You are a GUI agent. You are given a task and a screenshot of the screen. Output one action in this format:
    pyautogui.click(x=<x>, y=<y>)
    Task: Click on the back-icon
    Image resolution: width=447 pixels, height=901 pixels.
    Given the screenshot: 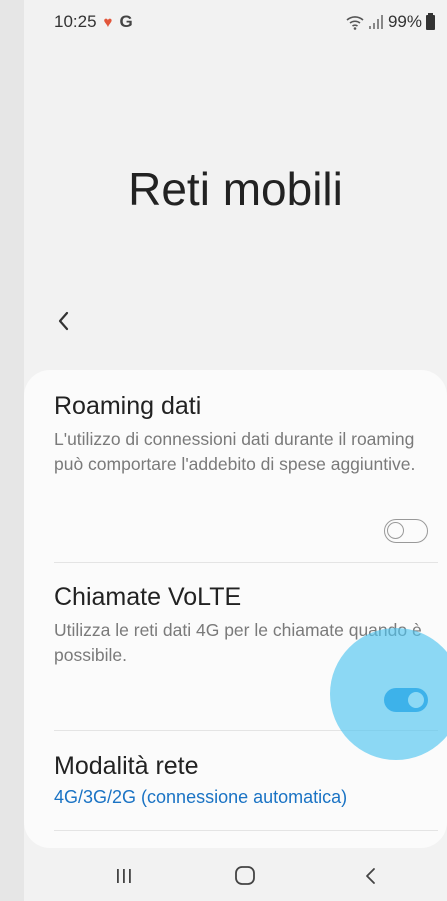 What is the action you would take?
    pyautogui.click(x=371, y=876)
    